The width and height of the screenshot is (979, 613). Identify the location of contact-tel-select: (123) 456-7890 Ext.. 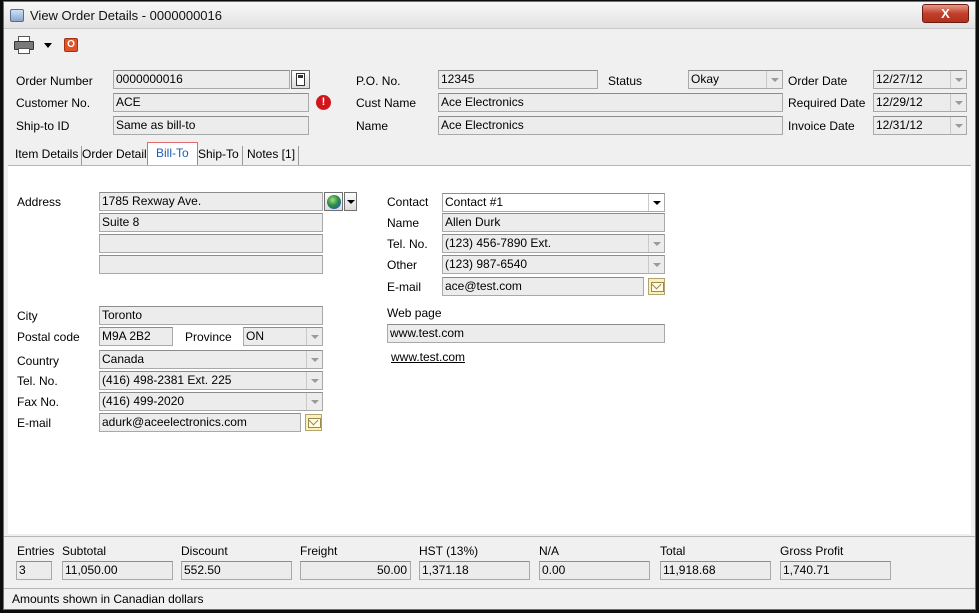
(553, 243).